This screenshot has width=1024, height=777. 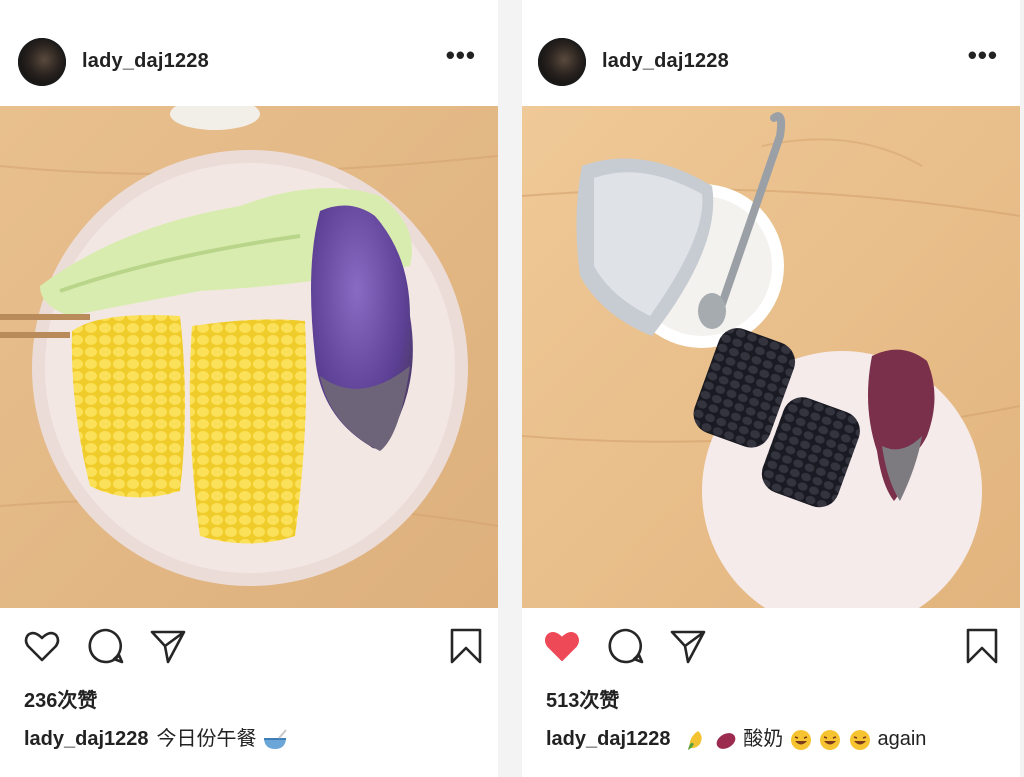 What do you see at coordinates (206, 739) in the screenshot?
I see `caption-text: 今日份午餐` at bounding box center [206, 739].